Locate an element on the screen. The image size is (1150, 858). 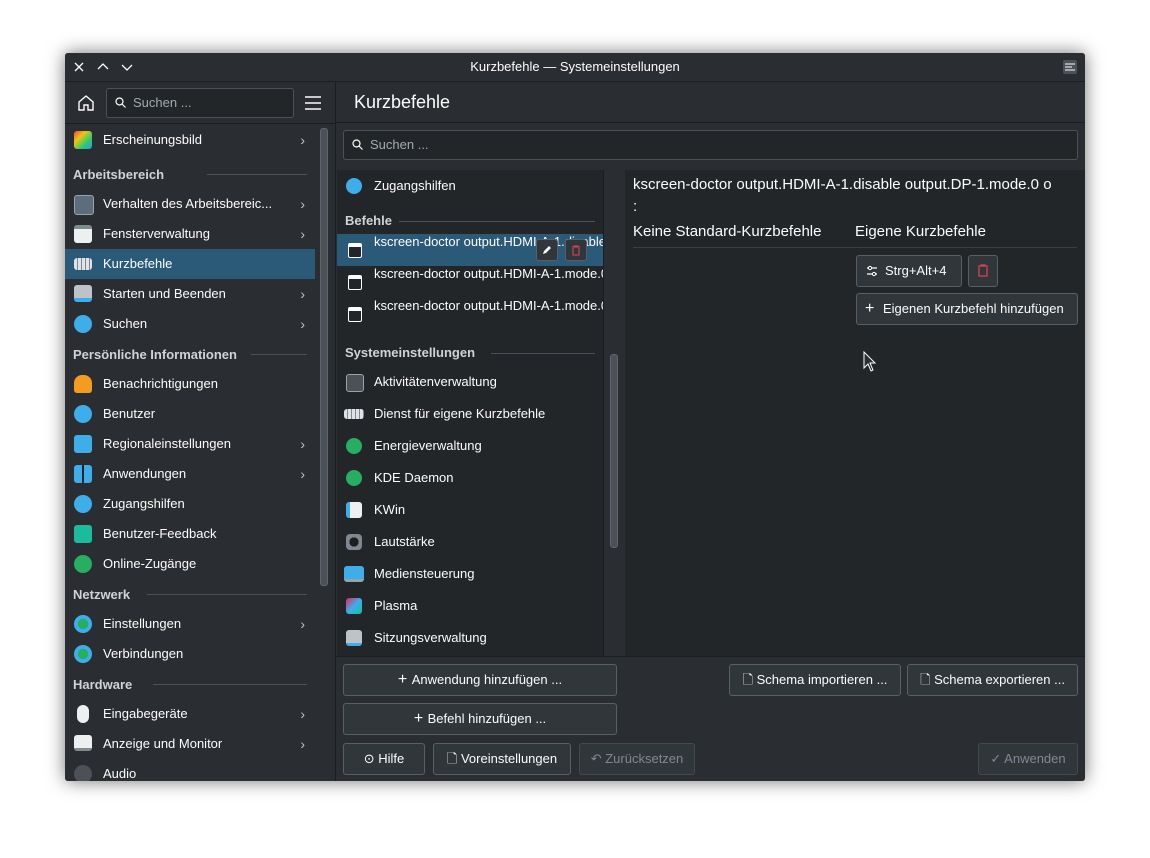
activities-icon is located at coordinates (355, 383).